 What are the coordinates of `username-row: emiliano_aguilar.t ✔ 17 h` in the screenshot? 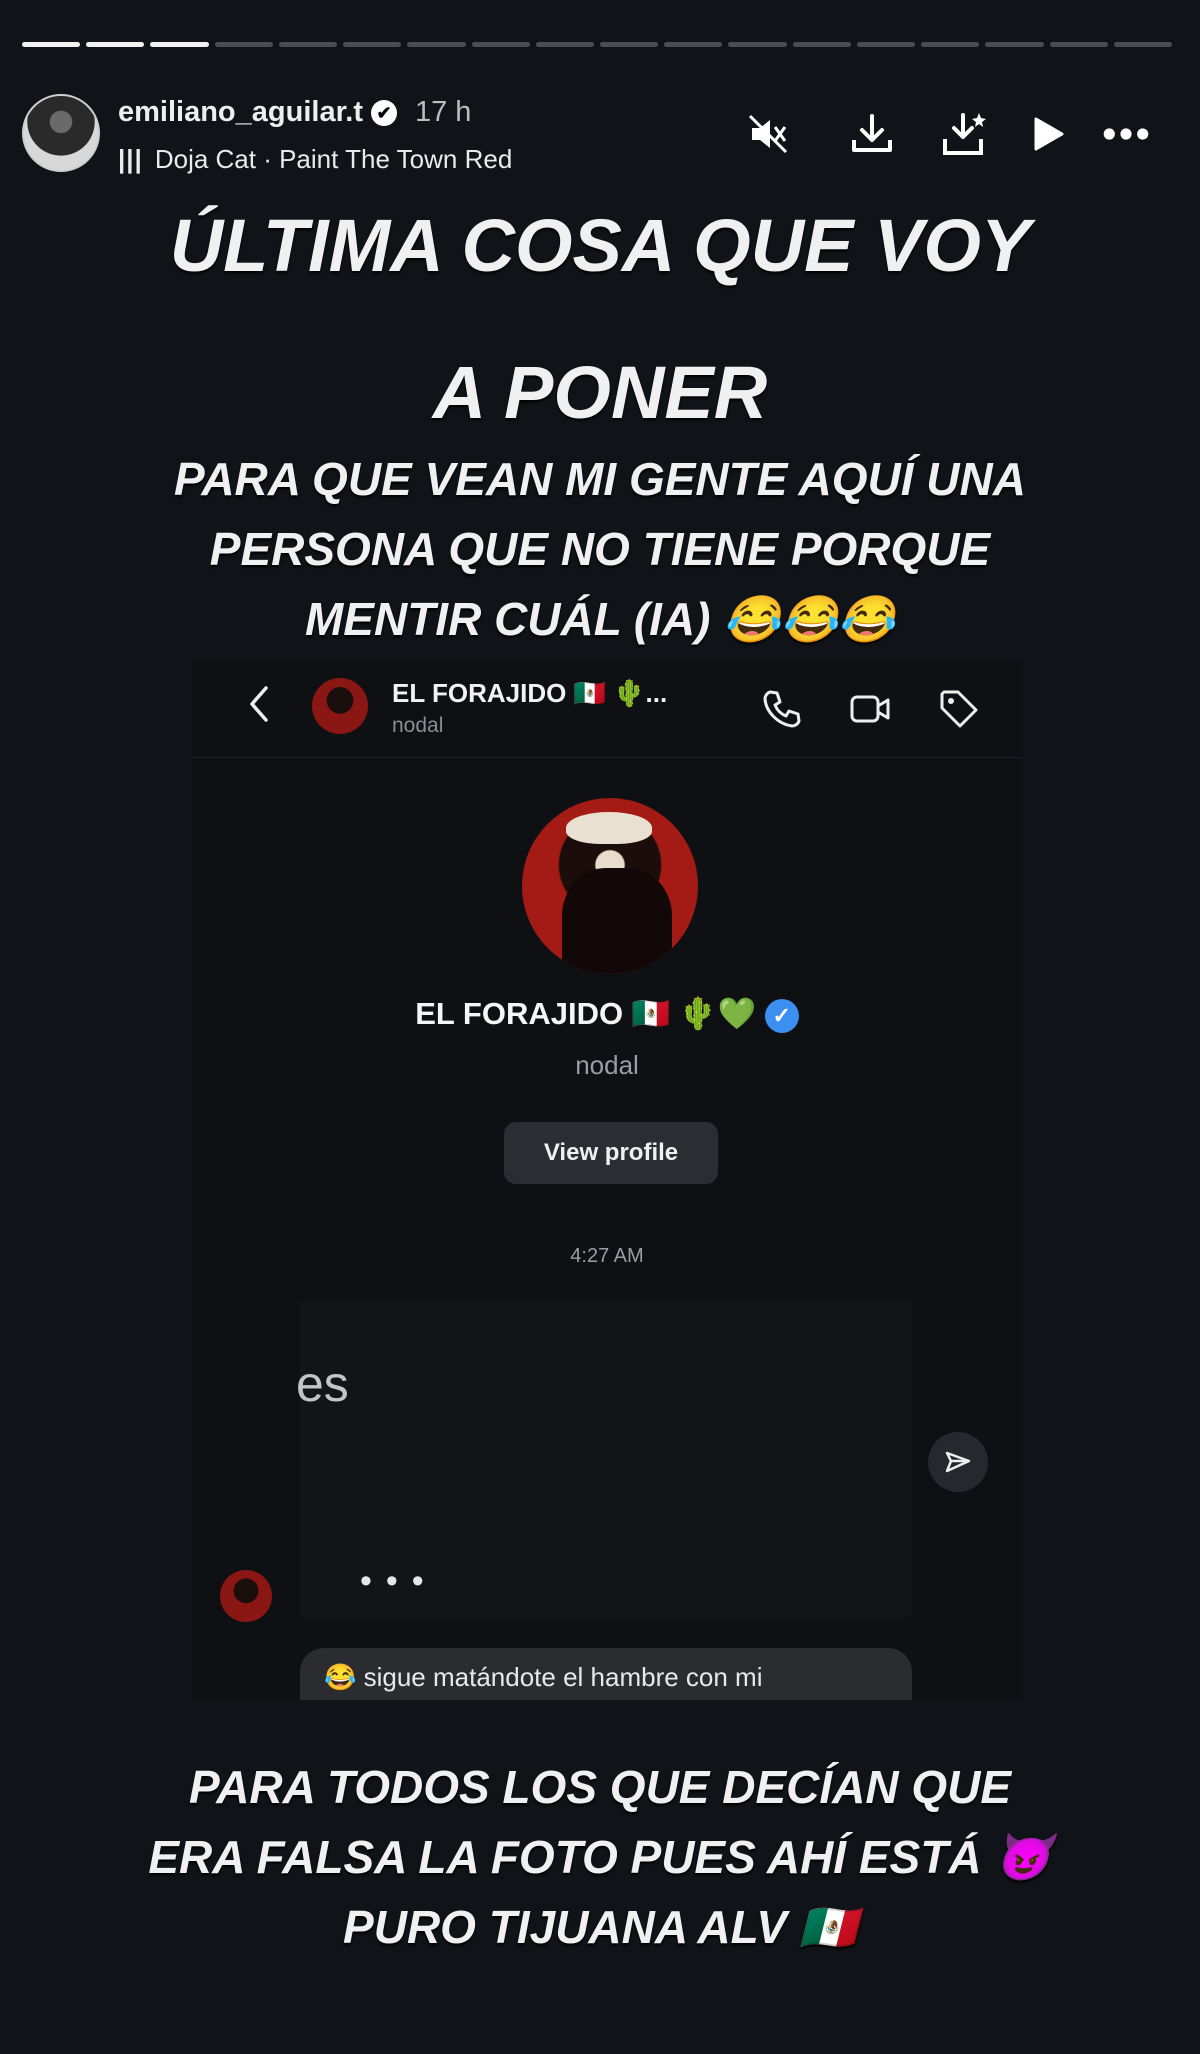 It's located at (294, 112).